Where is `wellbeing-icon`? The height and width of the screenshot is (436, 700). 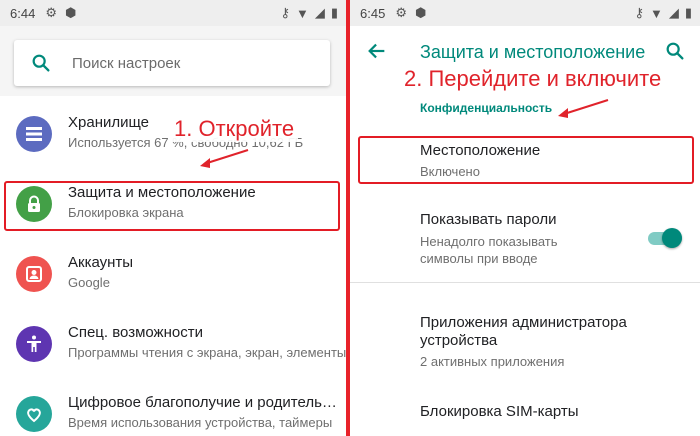 wellbeing-icon is located at coordinates (34, 414).